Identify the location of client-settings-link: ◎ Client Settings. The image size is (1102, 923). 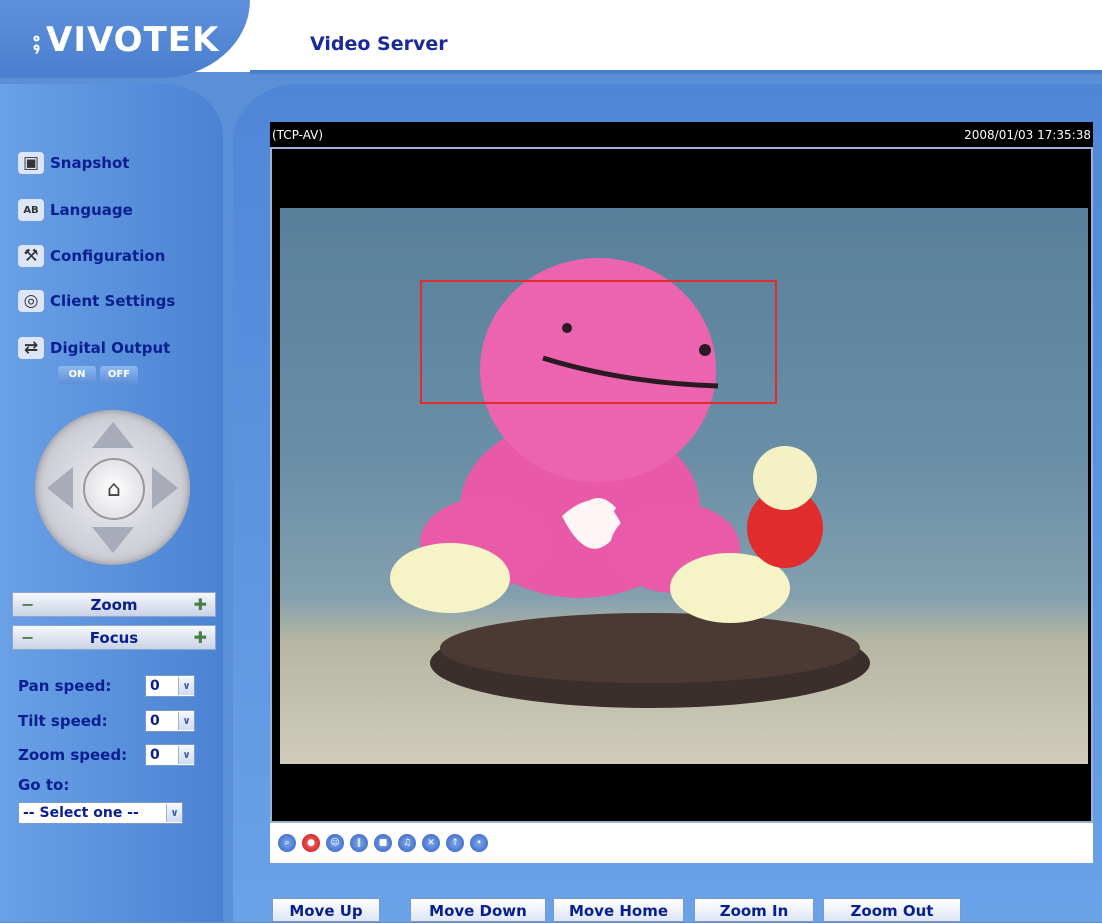
(96, 301).